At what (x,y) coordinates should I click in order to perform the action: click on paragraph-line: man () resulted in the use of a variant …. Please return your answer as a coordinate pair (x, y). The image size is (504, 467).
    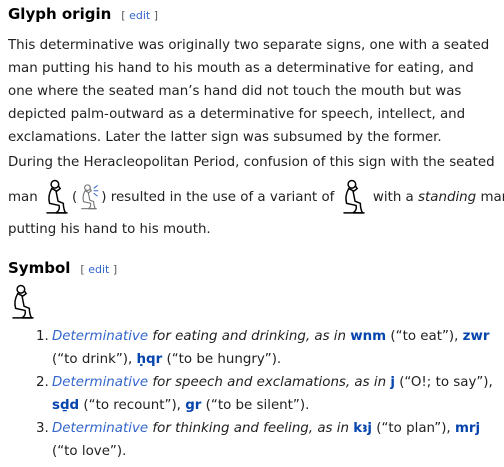
    Looking at the image, I should click on (256, 197).